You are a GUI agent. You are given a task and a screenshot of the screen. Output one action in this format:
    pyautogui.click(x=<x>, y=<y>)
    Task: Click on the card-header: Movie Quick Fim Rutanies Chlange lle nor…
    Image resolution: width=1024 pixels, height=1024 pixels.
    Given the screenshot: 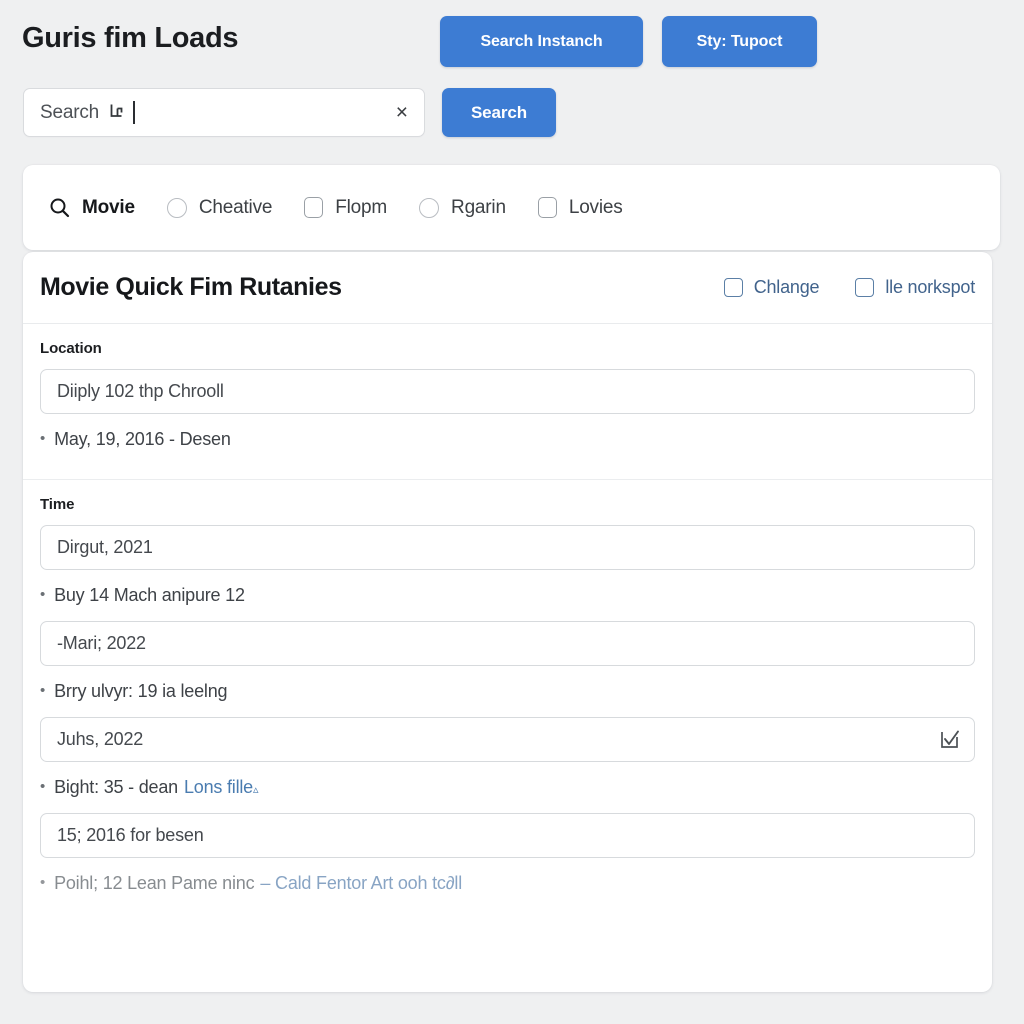 What is the action you would take?
    pyautogui.click(x=507, y=288)
    